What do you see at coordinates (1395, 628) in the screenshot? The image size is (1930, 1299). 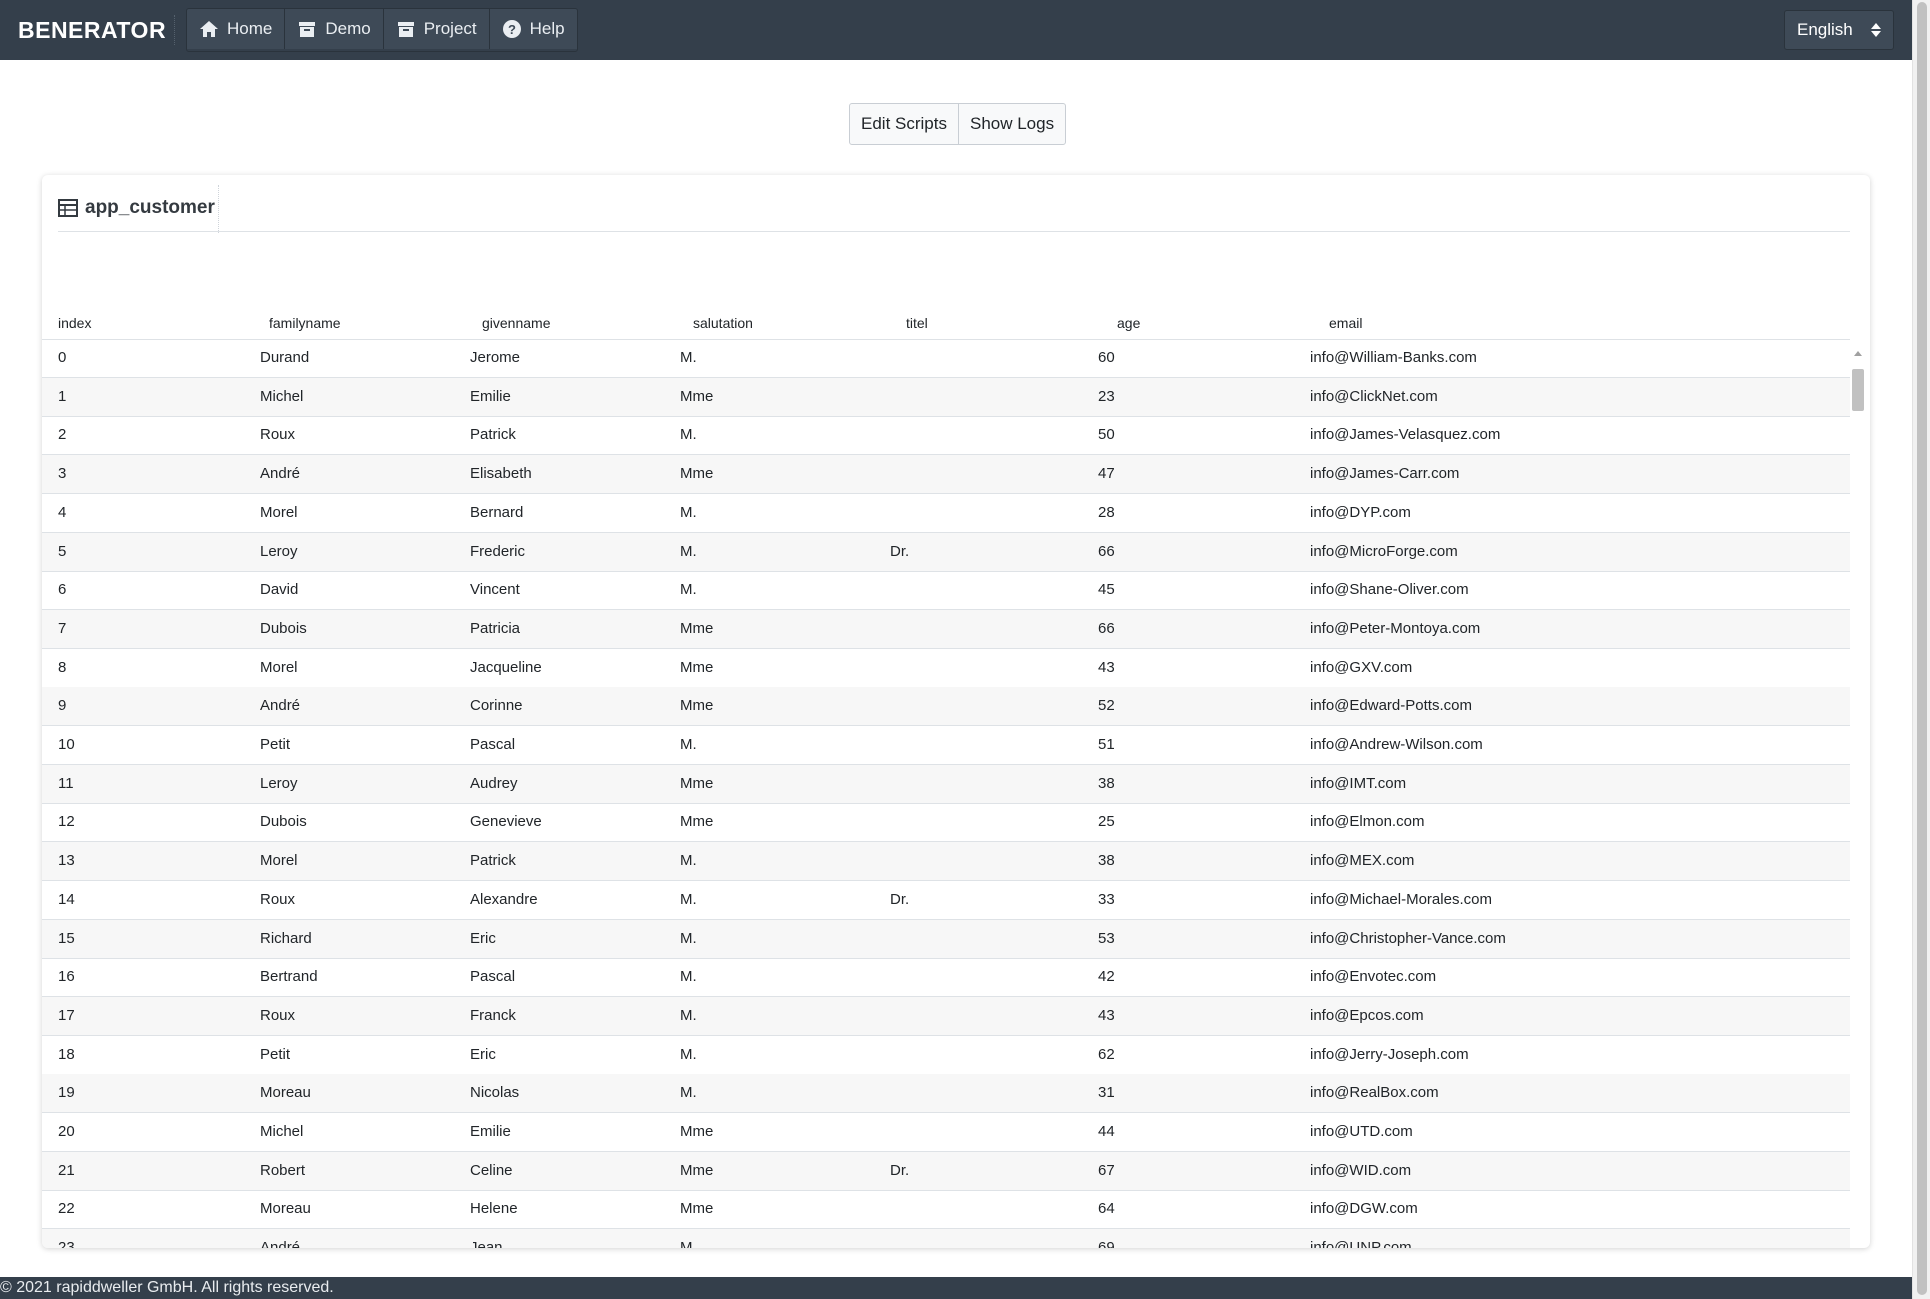 I see `cell-email: info@Peter-Montoya.com` at bounding box center [1395, 628].